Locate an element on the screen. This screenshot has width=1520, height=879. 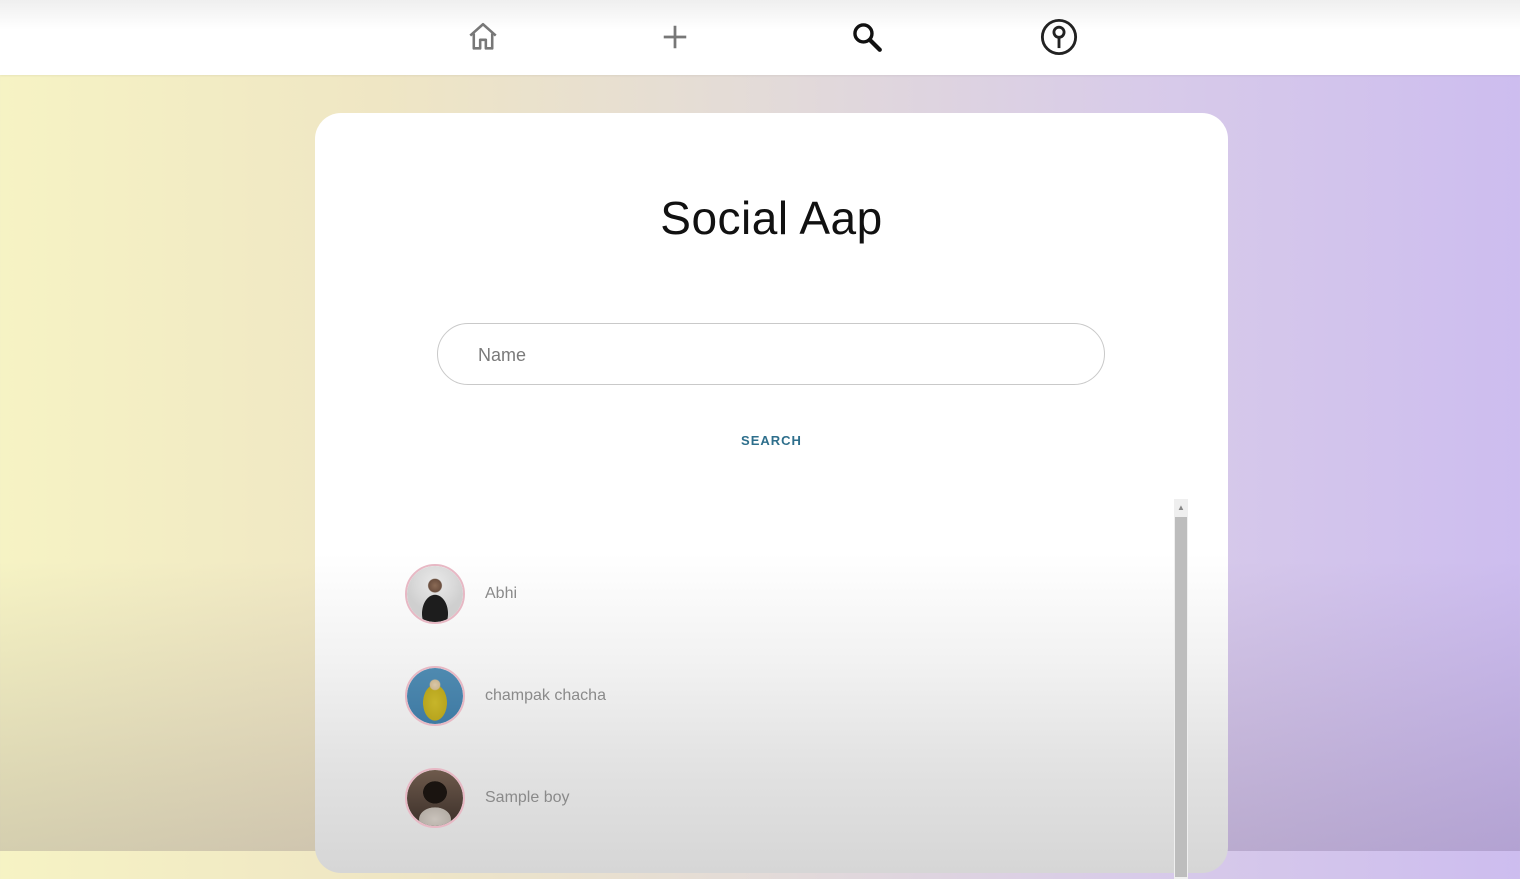
nav-search-button is located at coordinates (867, 37).